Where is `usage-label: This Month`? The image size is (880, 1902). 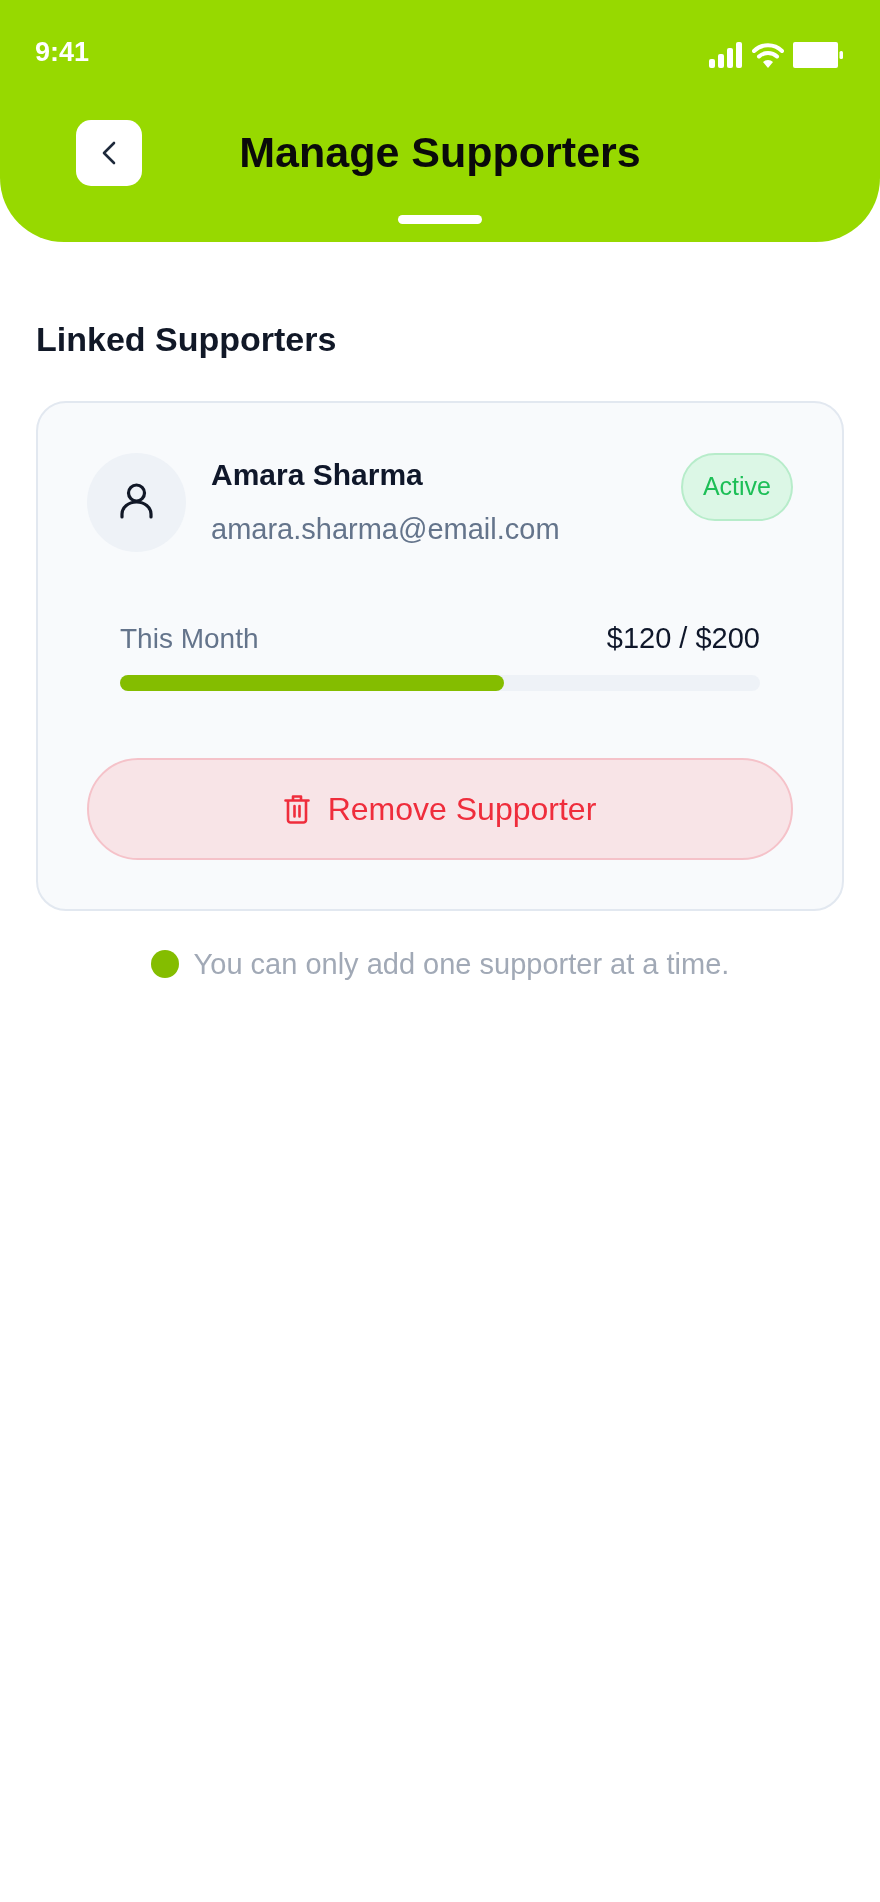 usage-label: This Month is located at coordinates (189, 638).